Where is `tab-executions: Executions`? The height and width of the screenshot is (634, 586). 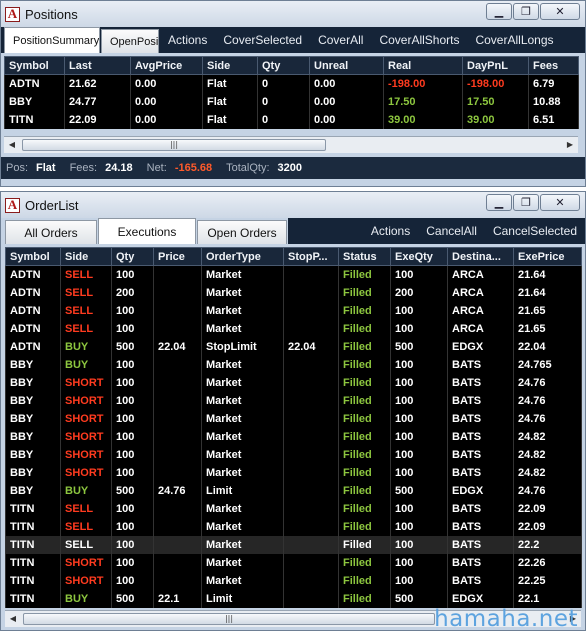
tab-executions: Executions is located at coordinates (147, 231).